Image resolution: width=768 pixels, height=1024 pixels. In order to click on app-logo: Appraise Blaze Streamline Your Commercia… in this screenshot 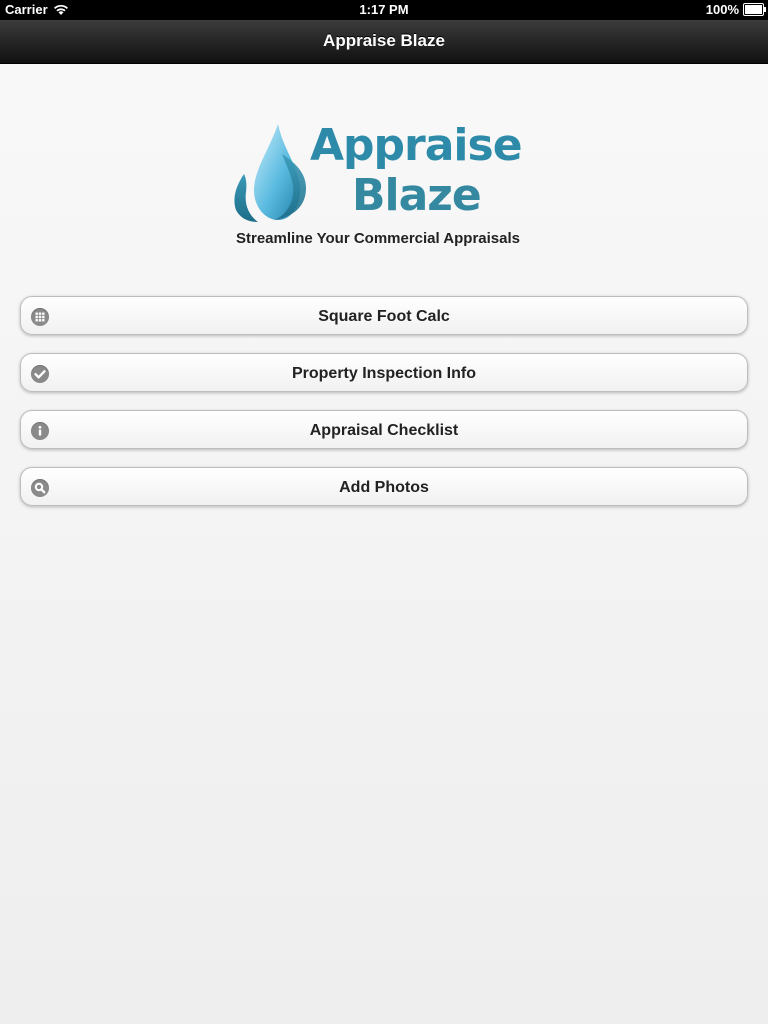, I will do `click(385, 185)`.